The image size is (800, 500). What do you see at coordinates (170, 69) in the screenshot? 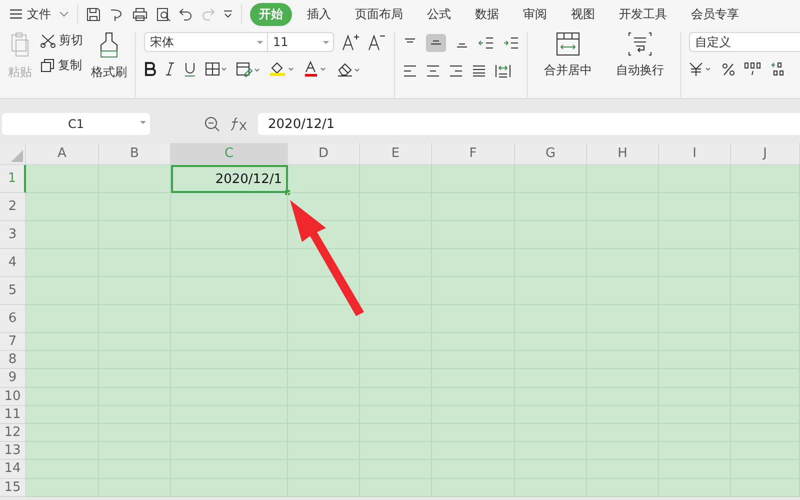
I see `italic-icon` at bounding box center [170, 69].